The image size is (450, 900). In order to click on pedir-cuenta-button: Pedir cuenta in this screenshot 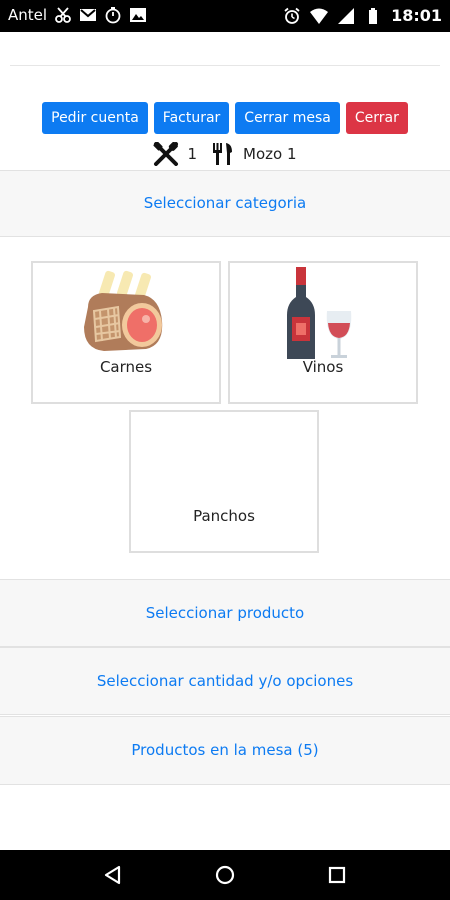, I will do `click(95, 118)`.